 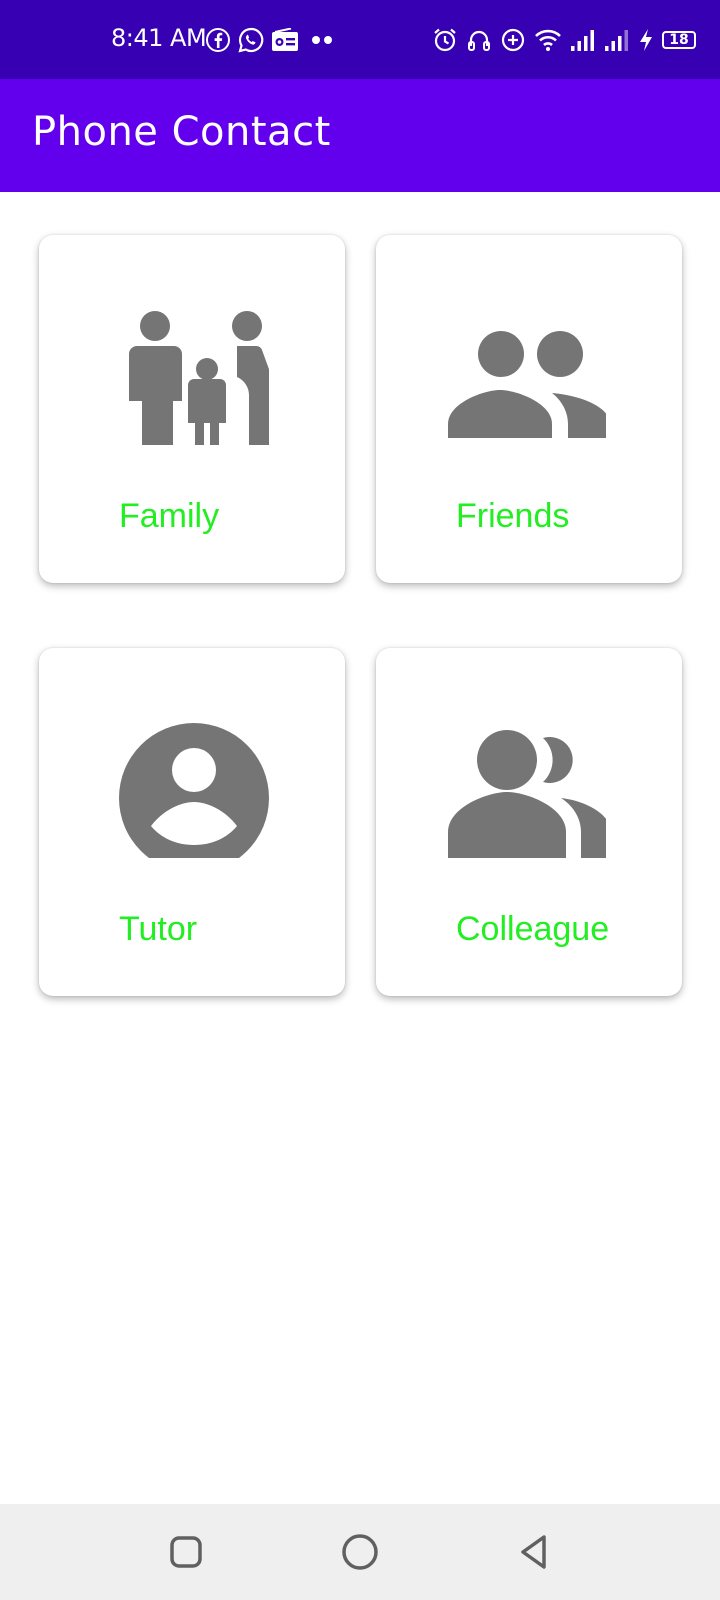 What do you see at coordinates (679, 40) in the screenshot?
I see `battery-icon: 18` at bounding box center [679, 40].